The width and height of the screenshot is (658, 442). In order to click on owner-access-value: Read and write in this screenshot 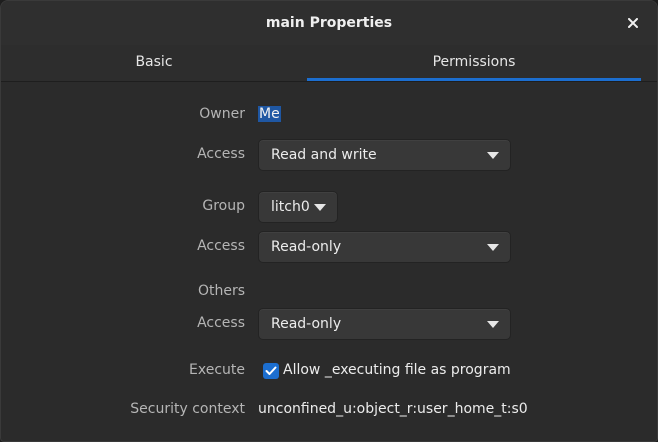, I will do `click(324, 155)`.